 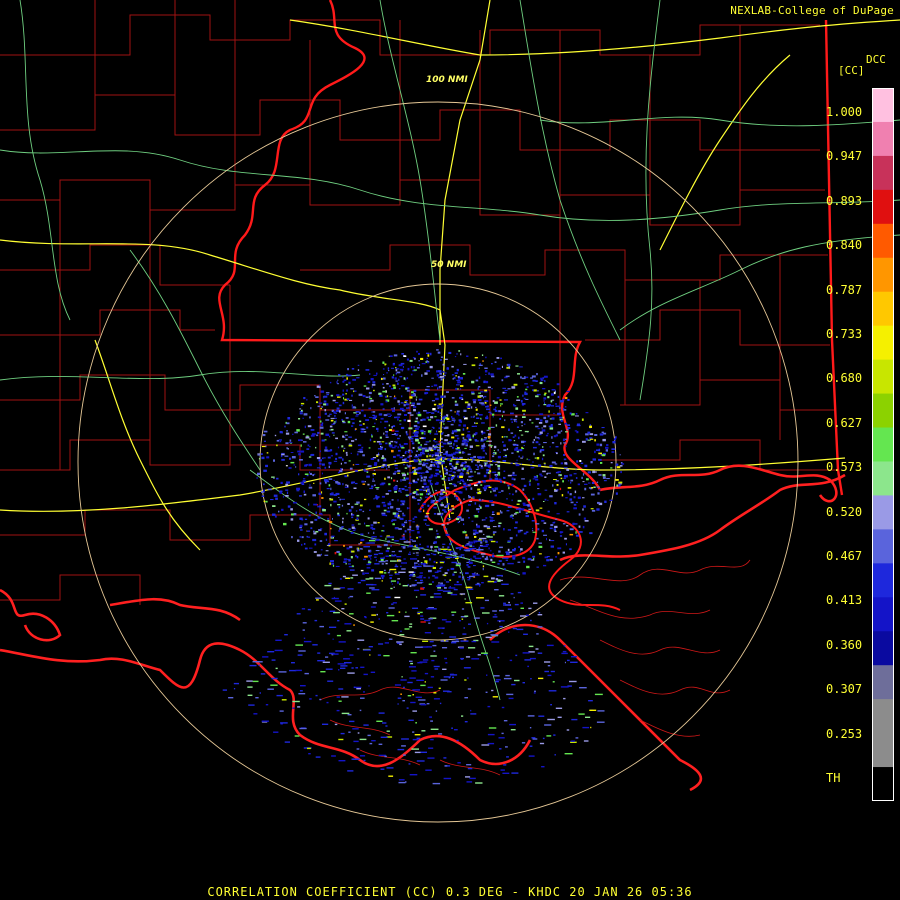 I want to click on color-scale-label: 0.520, so click(x=844, y=511).